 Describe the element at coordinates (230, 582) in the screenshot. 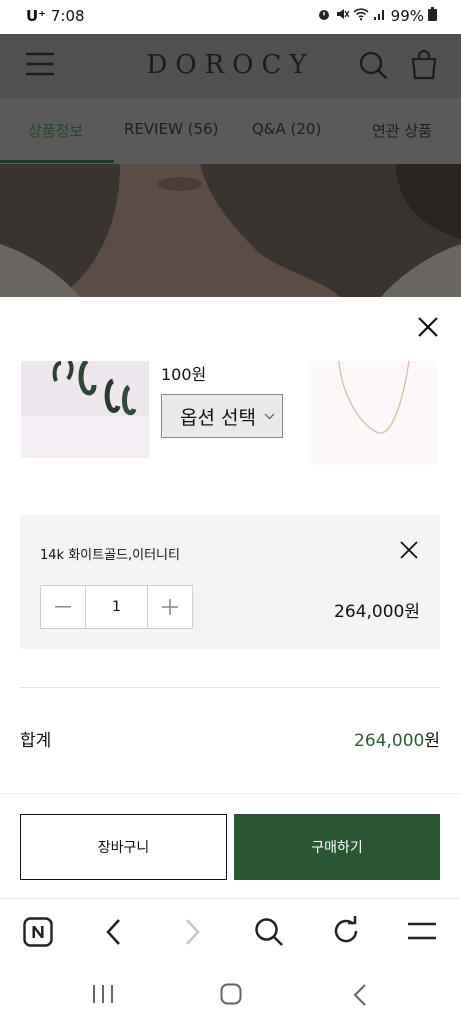

I see `selected-option-card: 14k 화이트골드,이터니티 1 264,000원` at that location.